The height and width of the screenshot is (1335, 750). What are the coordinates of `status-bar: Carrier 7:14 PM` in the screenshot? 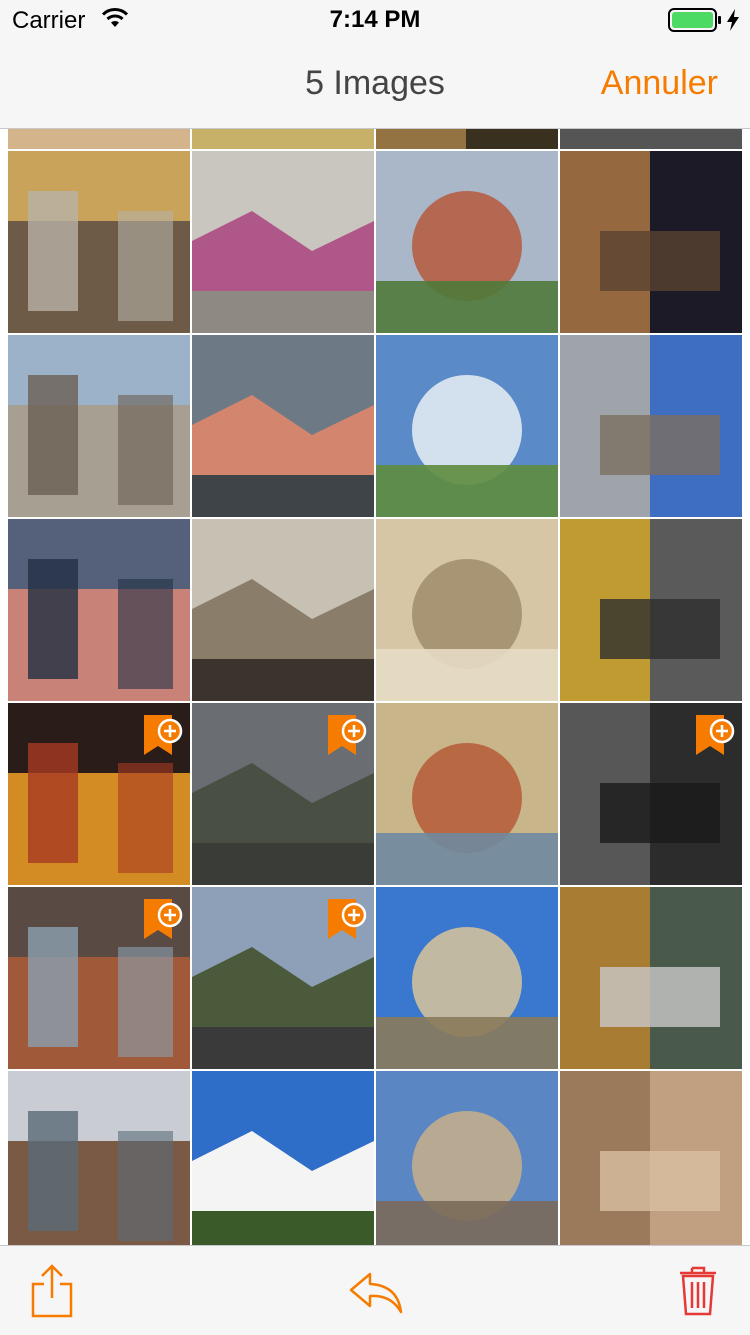 It's located at (375, 20).